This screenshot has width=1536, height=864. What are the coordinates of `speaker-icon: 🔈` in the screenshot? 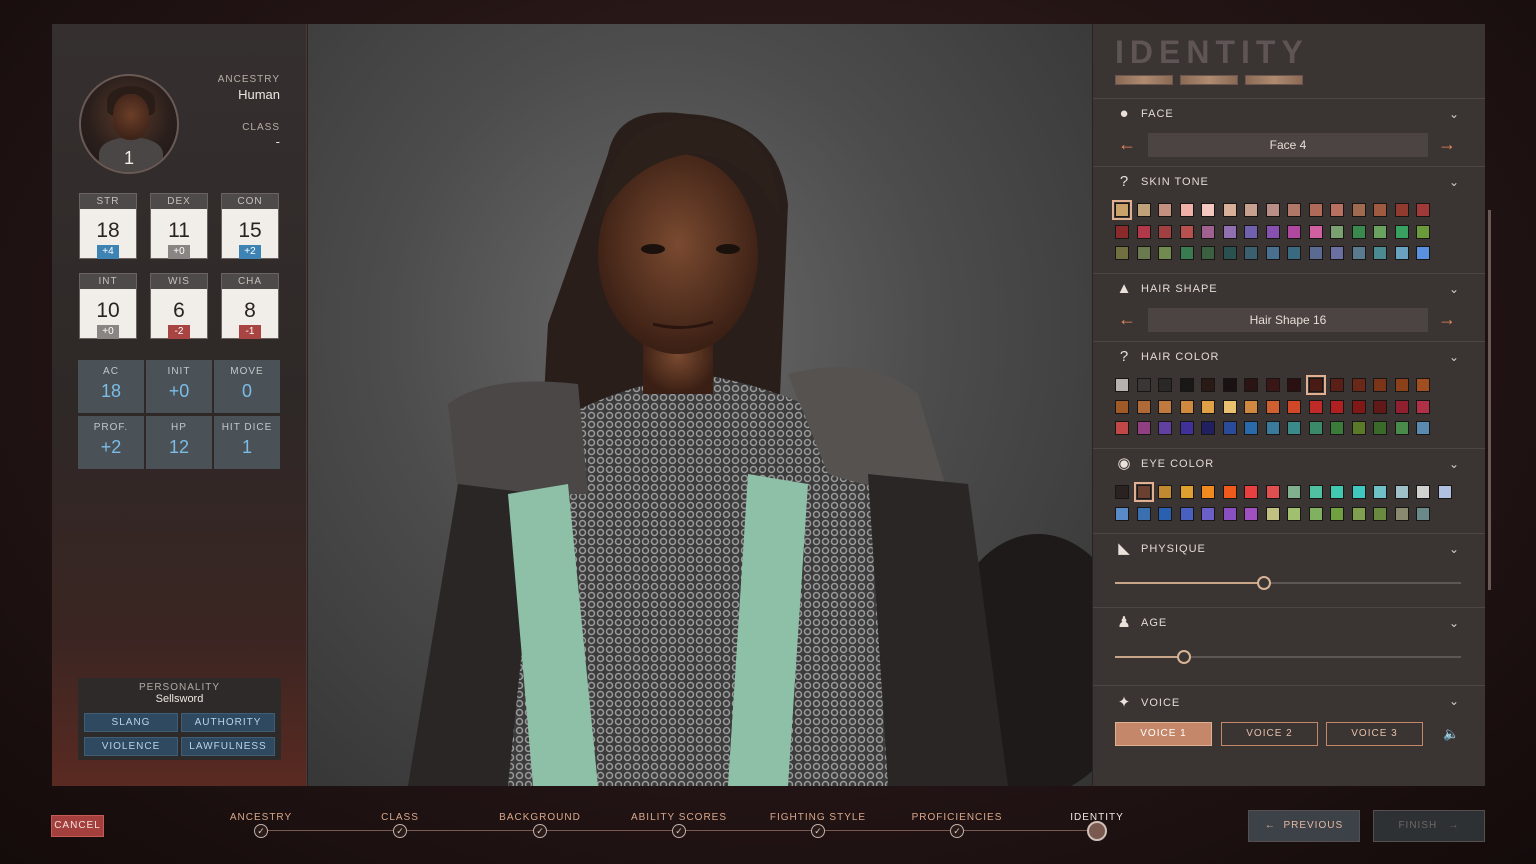 It's located at (1451, 734).